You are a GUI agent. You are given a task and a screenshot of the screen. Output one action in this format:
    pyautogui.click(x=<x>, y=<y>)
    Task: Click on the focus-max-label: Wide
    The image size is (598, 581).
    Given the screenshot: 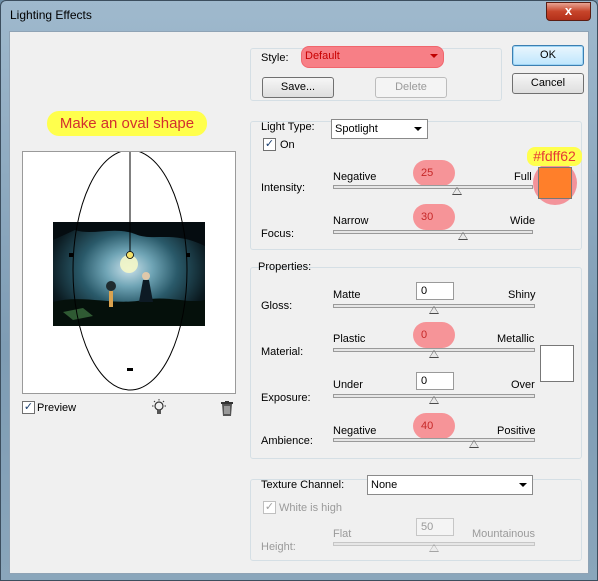 What is the action you would take?
    pyautogui.click(x=523, y=221)
    